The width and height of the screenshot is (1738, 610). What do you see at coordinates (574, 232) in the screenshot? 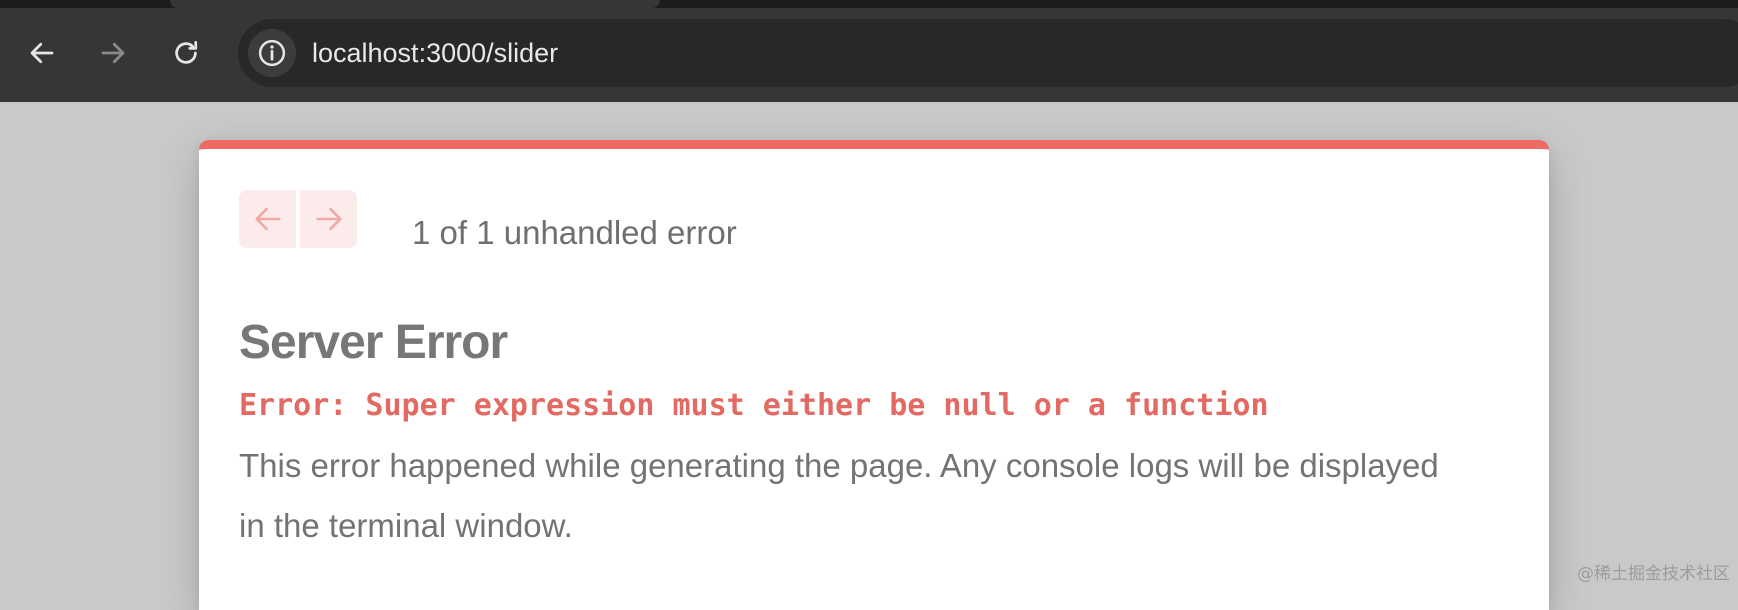
I see `error-count: 1 of 1 unhandled error` at bounding box center [574, 232].